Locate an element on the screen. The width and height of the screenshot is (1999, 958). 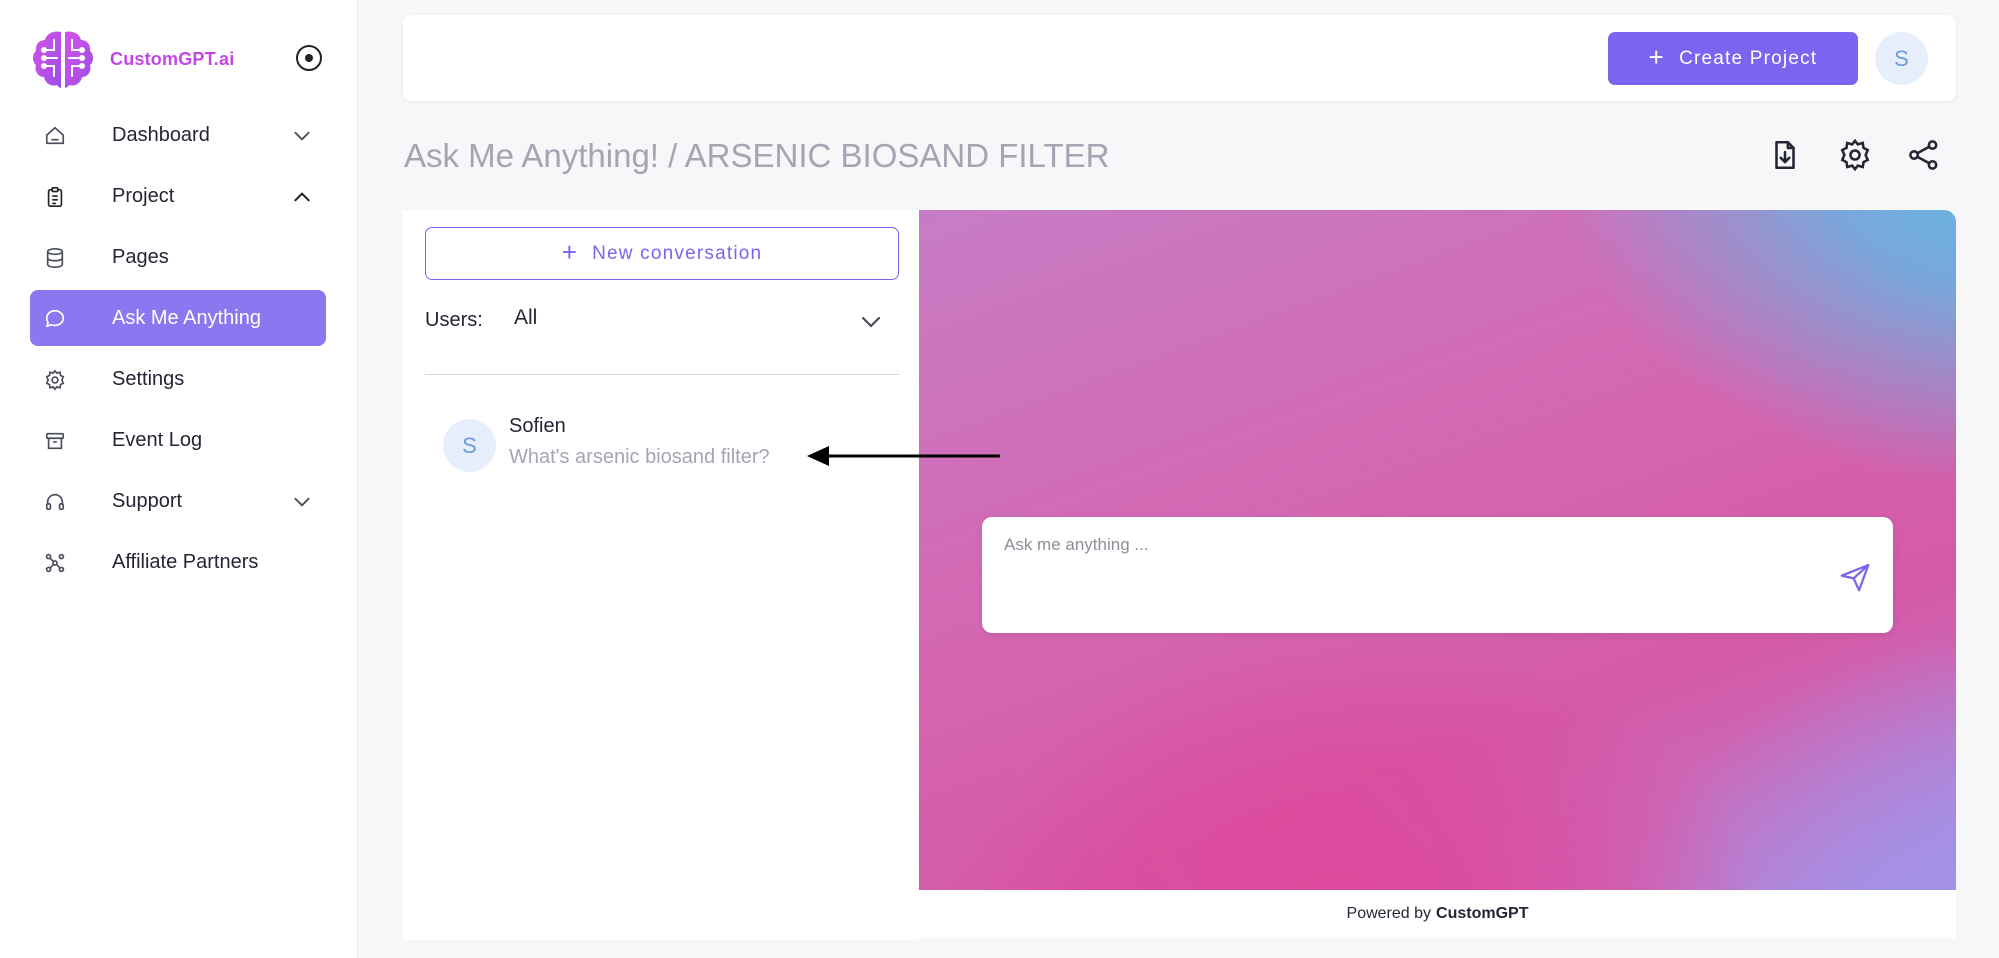
sidebar-item-label: Pages is located at coordinates (140, 256).